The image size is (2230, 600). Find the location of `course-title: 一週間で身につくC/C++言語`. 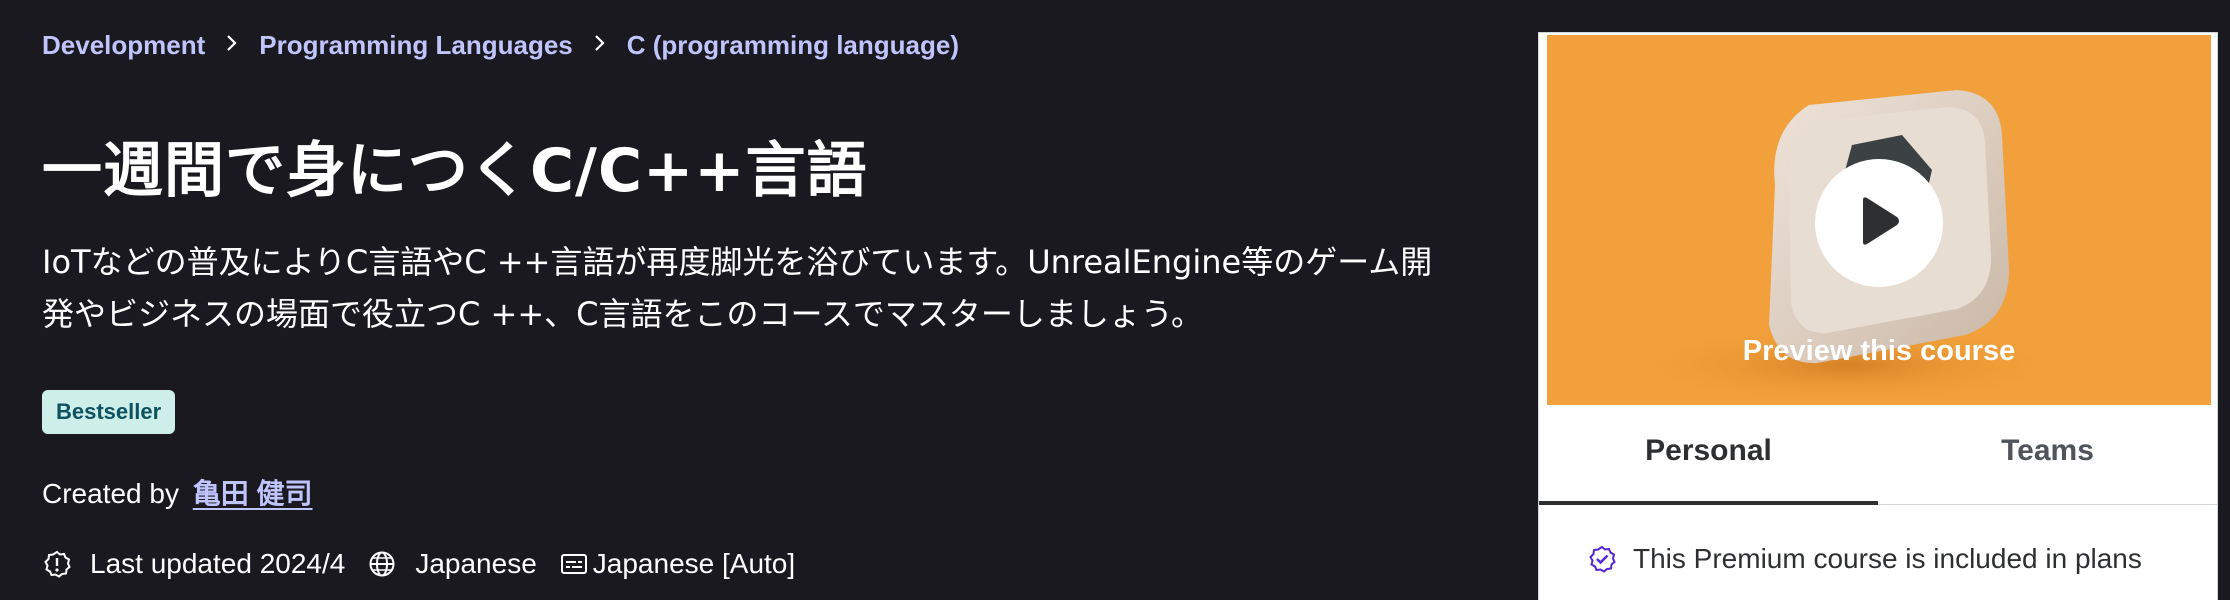

course-title: 一週間で身につくC/C++言語 is located at coordinates (455, 171).